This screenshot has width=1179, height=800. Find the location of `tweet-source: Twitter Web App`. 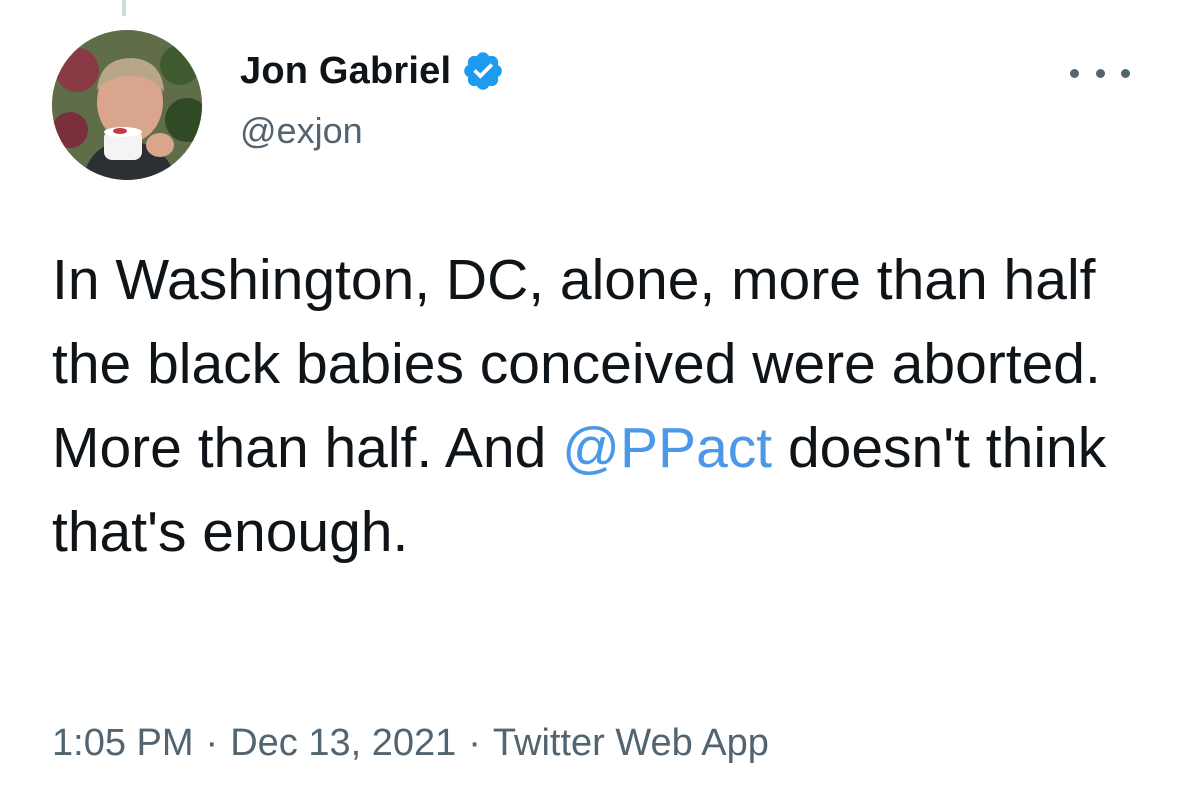

tweet-source: Twitter Web App is located at coordinates (631, 743).